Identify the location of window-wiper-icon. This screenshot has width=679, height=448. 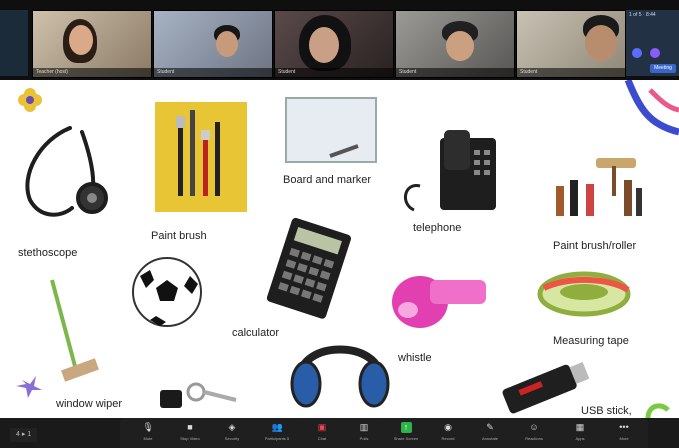
(74, 330).